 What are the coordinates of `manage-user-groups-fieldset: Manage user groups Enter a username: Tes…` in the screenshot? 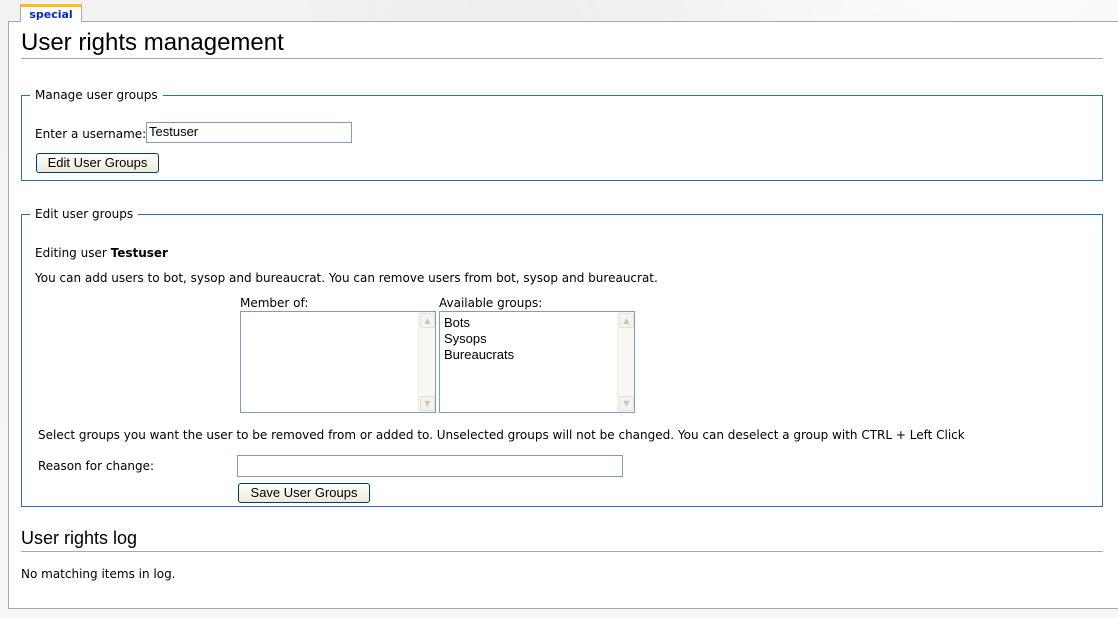 It's located at (562, 134).